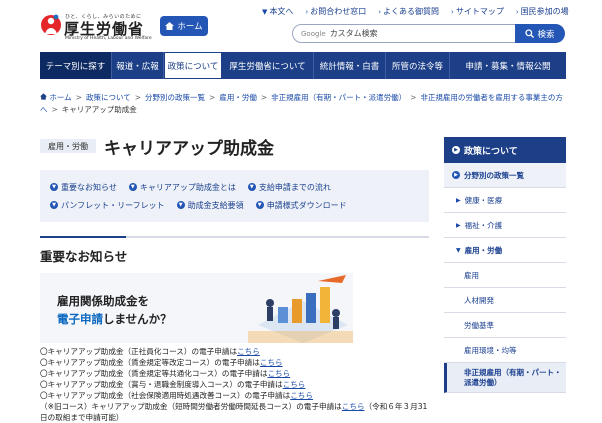 This screenshot has height=423, width=602. I want to click on anchor-guidelines: ▼ 助成金支給要領, so click(210, 205).